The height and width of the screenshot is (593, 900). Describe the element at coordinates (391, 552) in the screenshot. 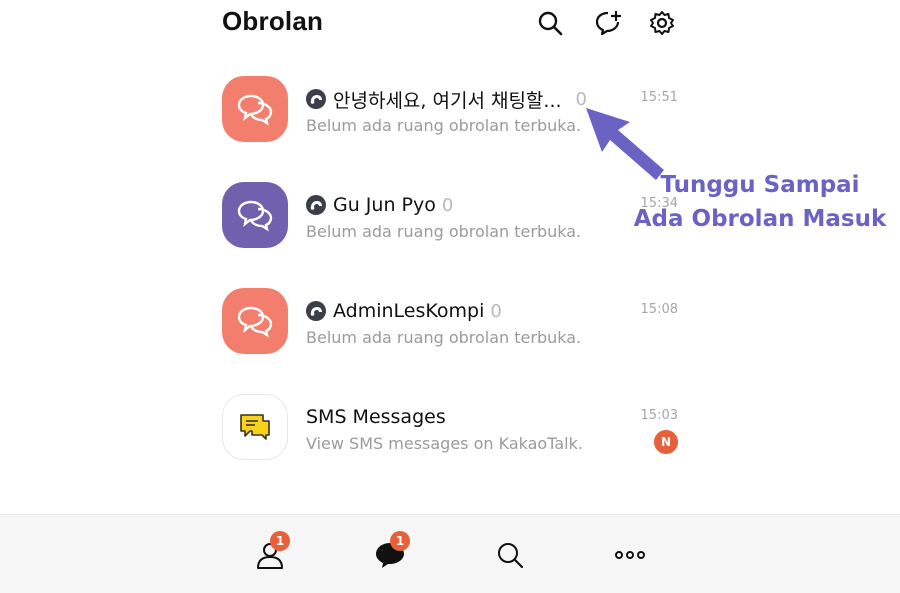

I see `nav-chats: 1` at that location.